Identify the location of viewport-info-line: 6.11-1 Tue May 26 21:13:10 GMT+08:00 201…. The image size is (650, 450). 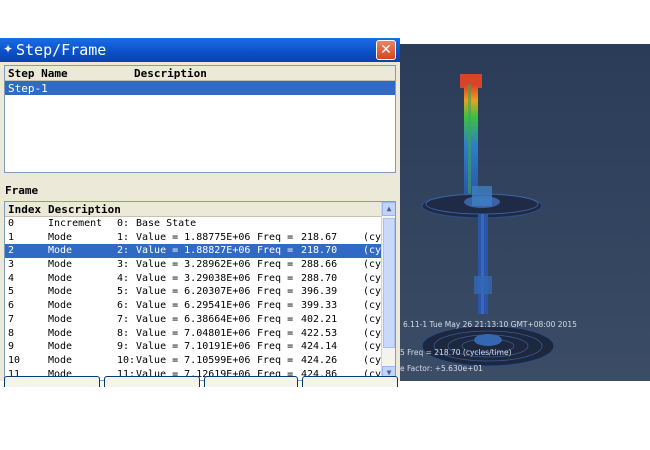
(490, 324).